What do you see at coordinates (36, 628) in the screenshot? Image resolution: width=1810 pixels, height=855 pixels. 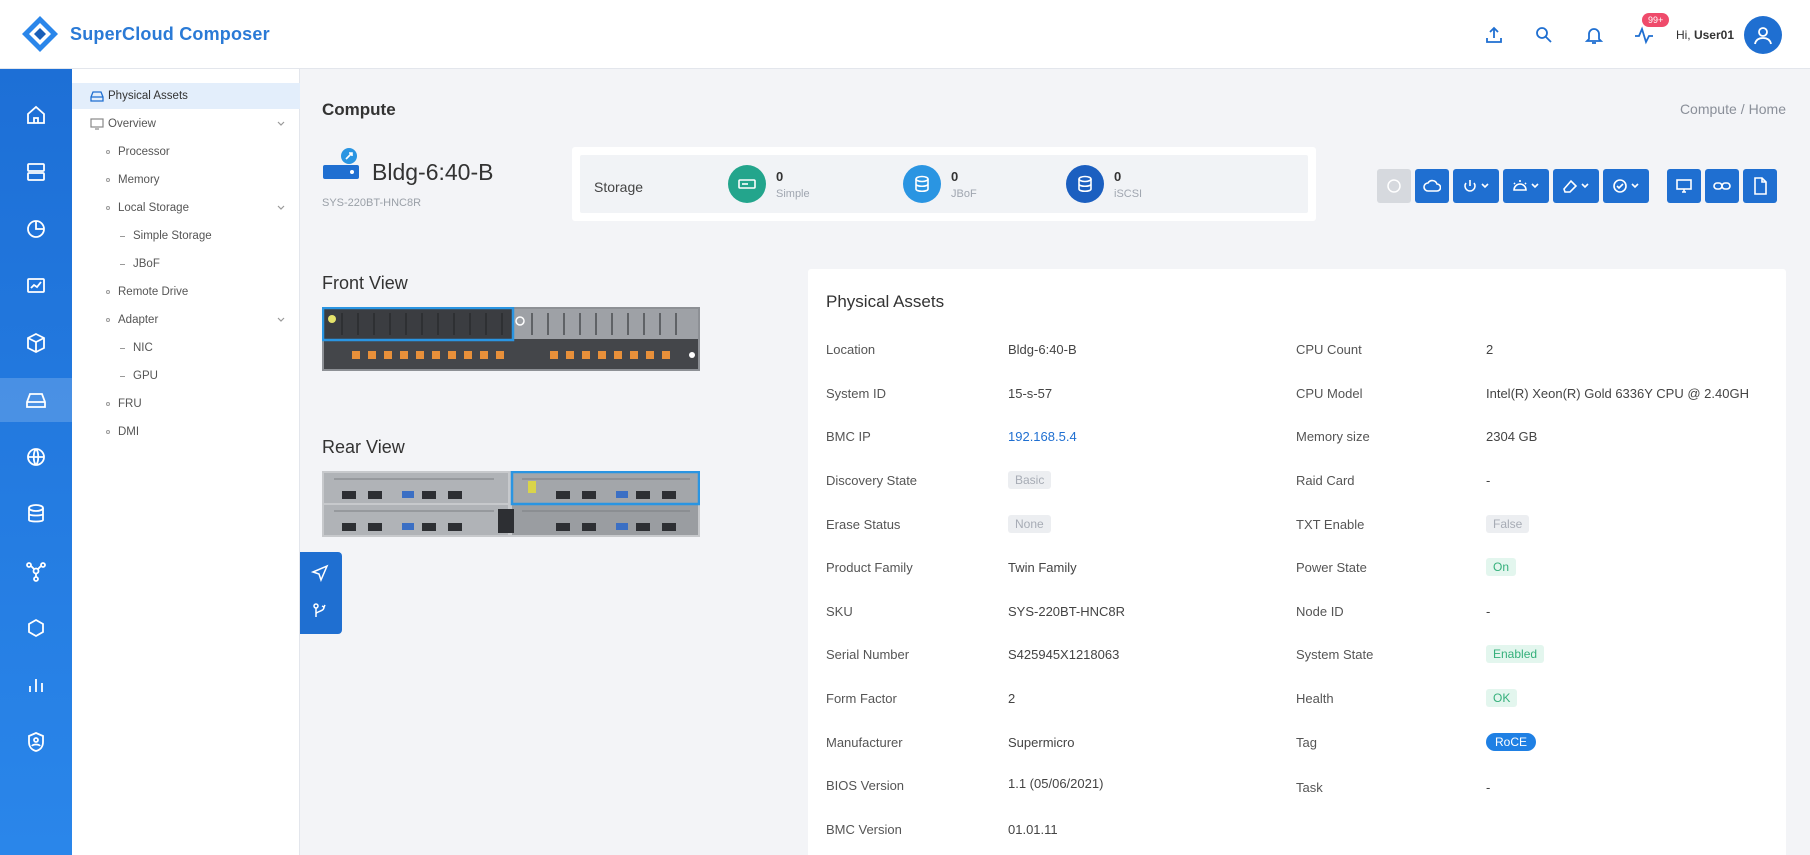 I see `hexagon-icon` at bounding box center [36, 628].